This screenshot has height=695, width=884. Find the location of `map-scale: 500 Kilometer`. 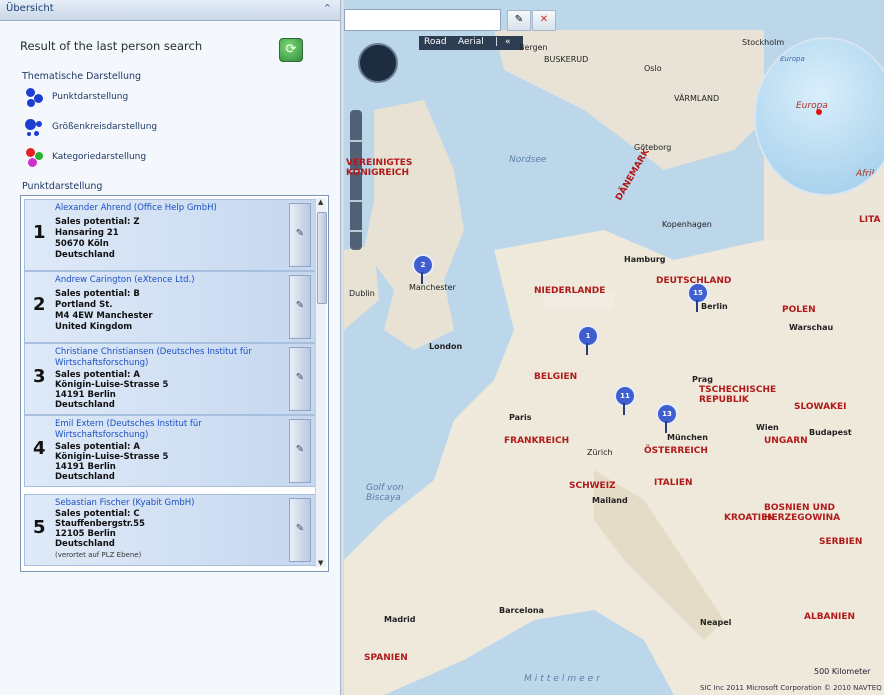

map-scale: 500 Kilometer is located at coordinates (842, 671).